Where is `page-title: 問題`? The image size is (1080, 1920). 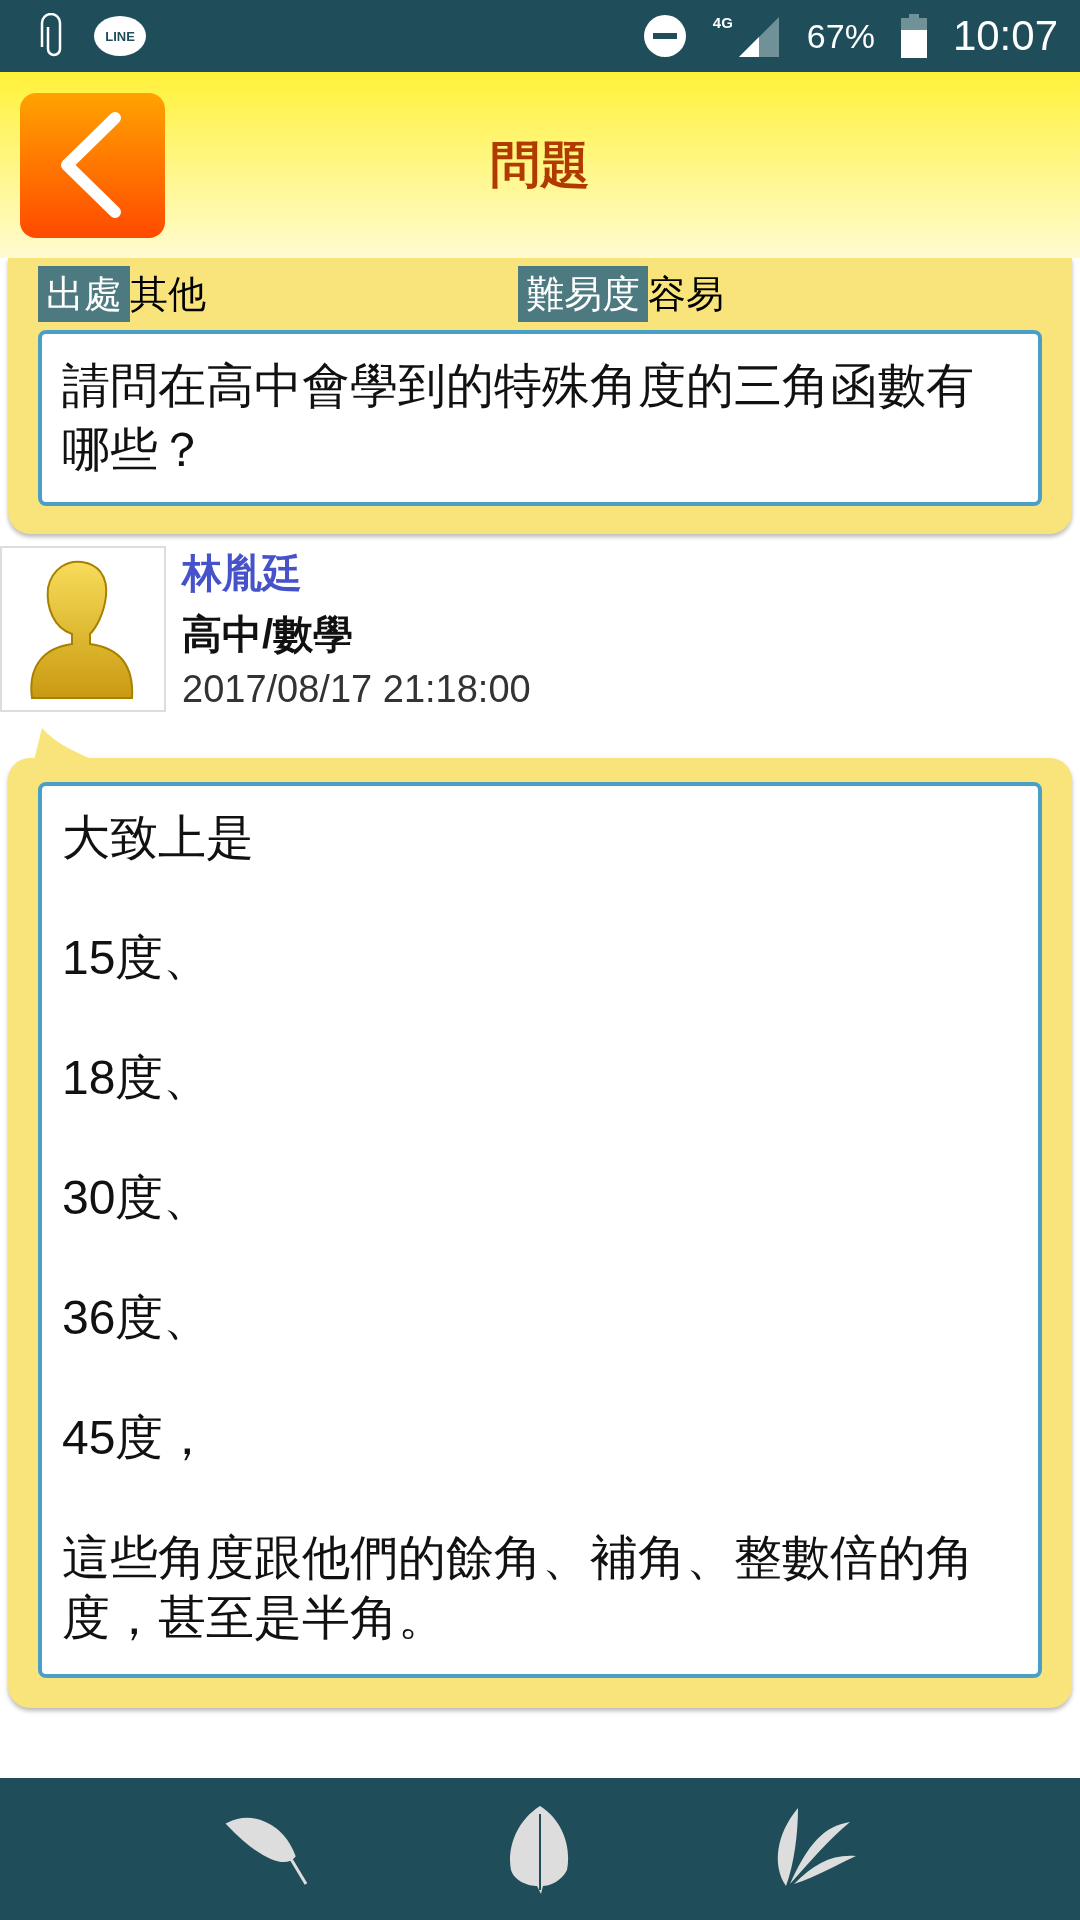 page-title: 問題 is located at coordinates (540, 165).